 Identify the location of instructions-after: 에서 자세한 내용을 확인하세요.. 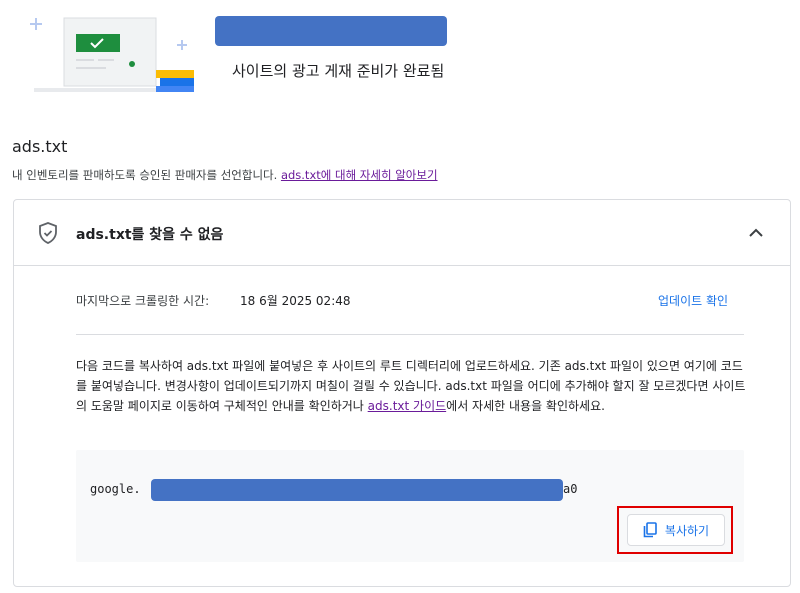
(525, 406).